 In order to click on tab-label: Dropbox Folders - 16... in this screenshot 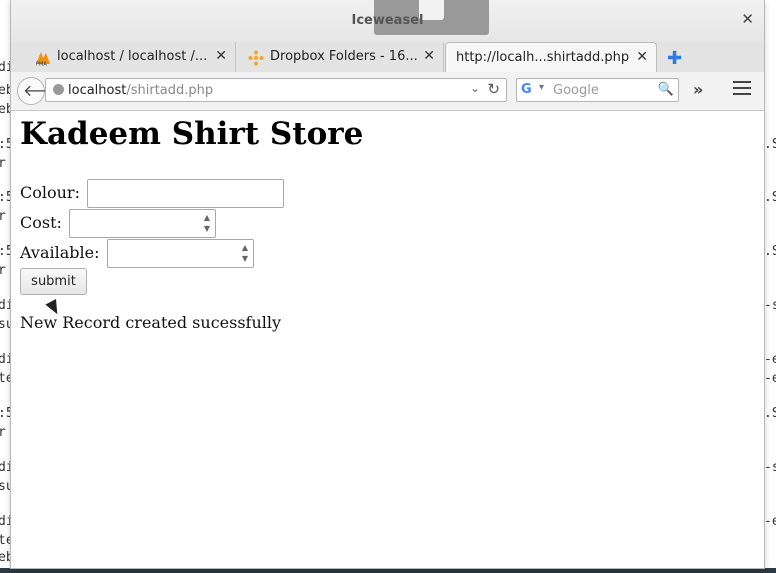, I will do `click(344, 56)`.